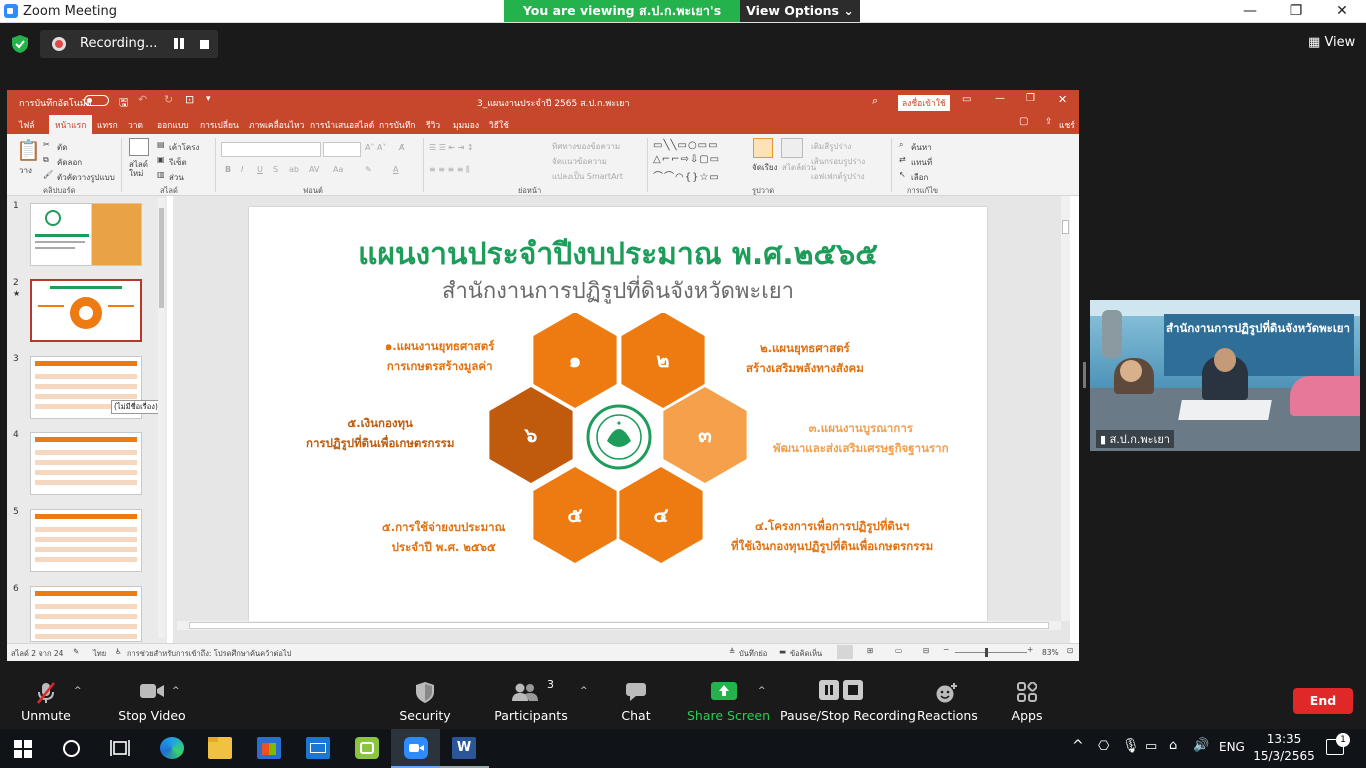  What do you see at coordinates (1027, 698) in the screenshot?
I see `apps-button: Apps` at bounding box center [1027, 698].